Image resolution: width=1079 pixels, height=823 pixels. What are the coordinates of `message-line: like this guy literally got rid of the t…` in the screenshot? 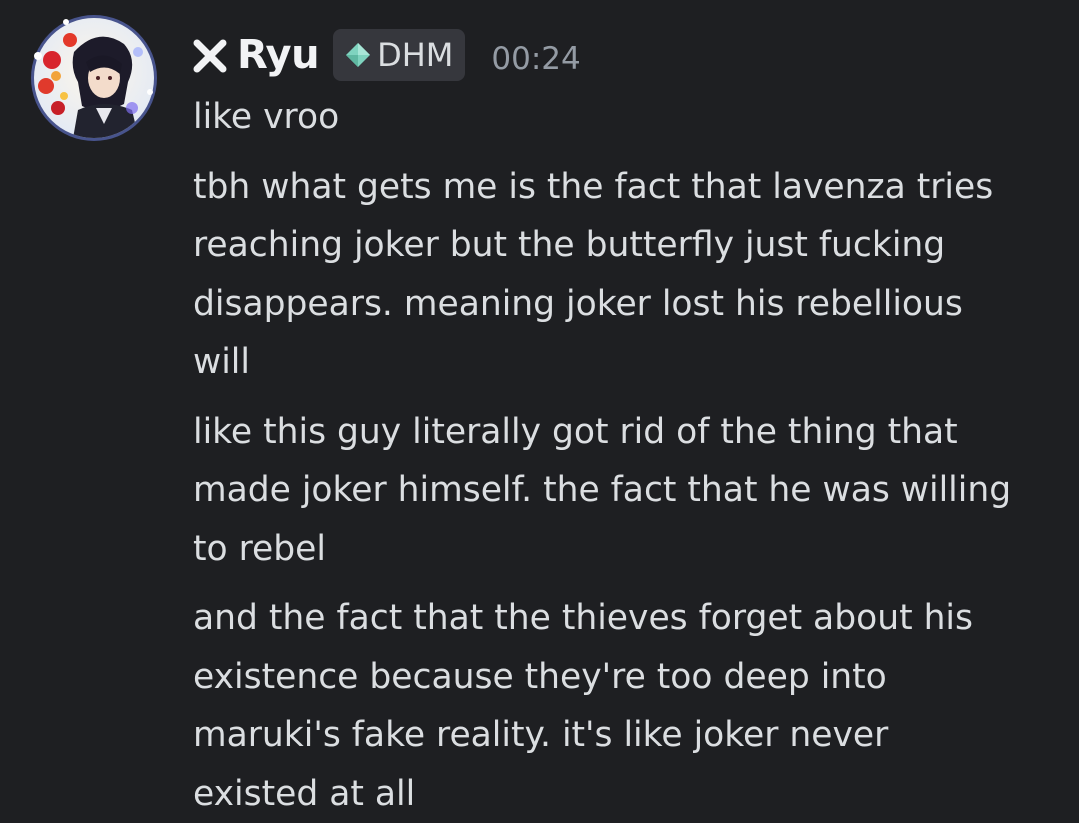 It's located at (623, 432).